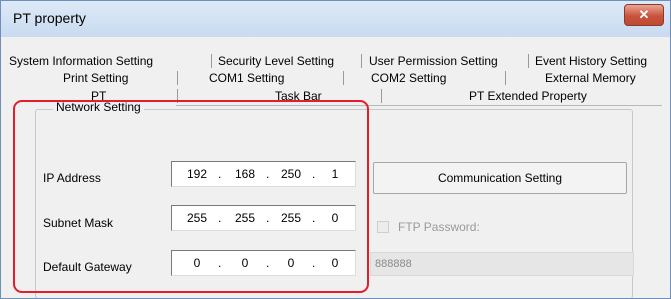  What do you see at coordinates (502, 264) in the screenshot?
I see `ftp-password-field: 888888` at bounding box center [502, 264].